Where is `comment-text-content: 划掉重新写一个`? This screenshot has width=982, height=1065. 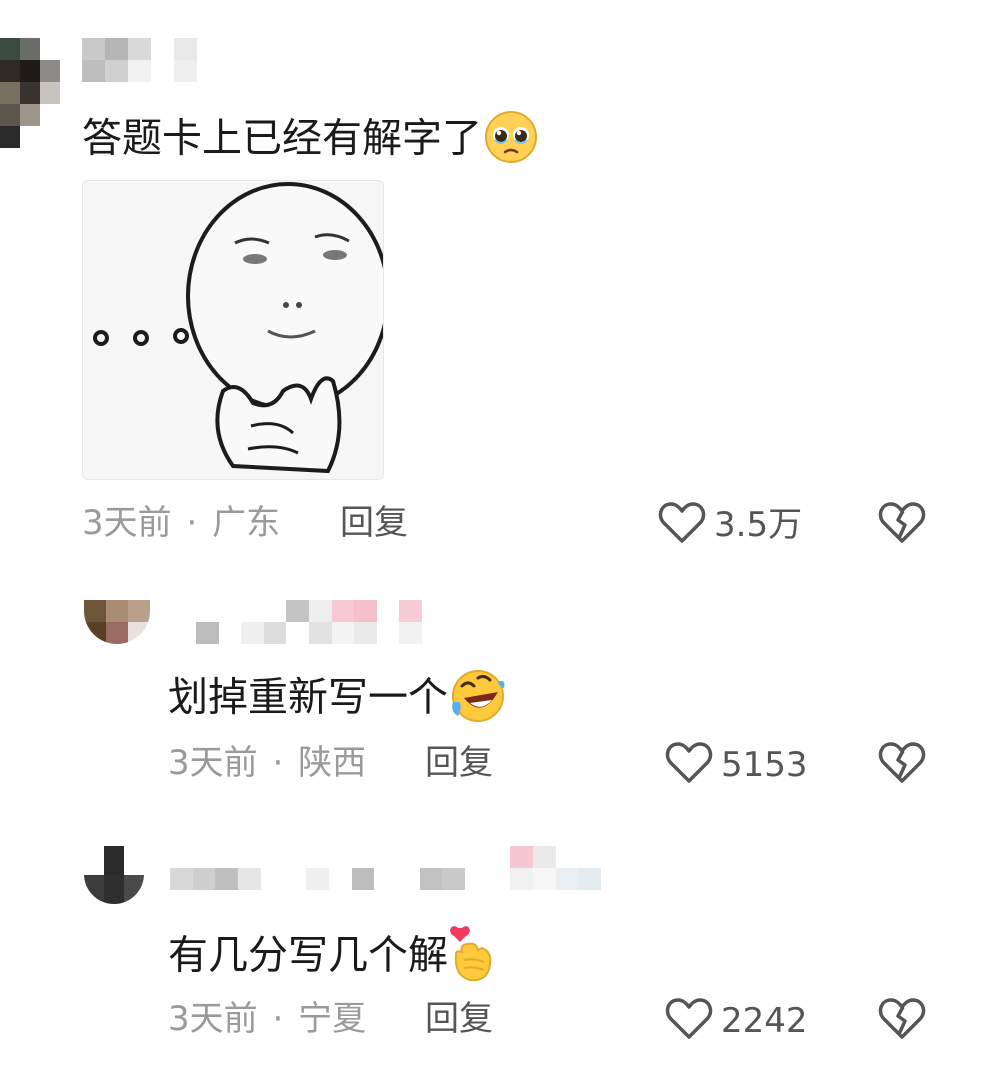
comment-text-content: 划掉重新写一个 is located at coordinates (308, 697).